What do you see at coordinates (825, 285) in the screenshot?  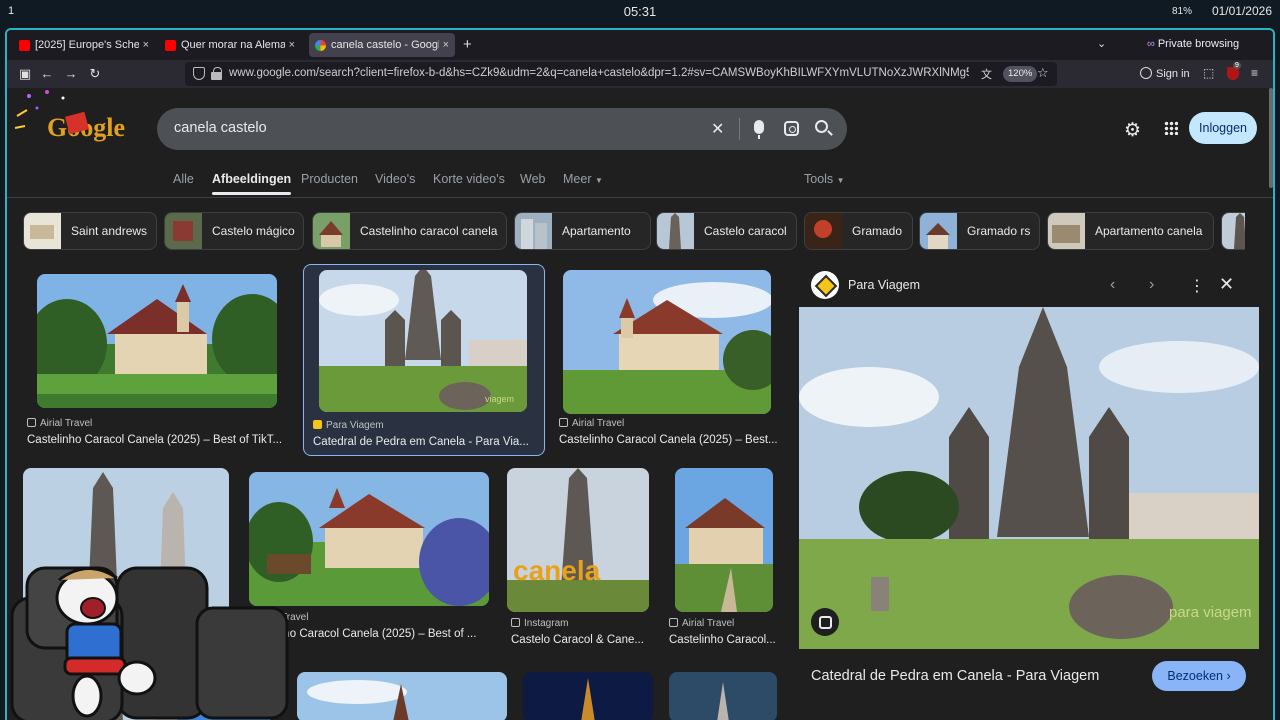 I see `para-viagem-logo-icon` at bounding box center [825, 285].